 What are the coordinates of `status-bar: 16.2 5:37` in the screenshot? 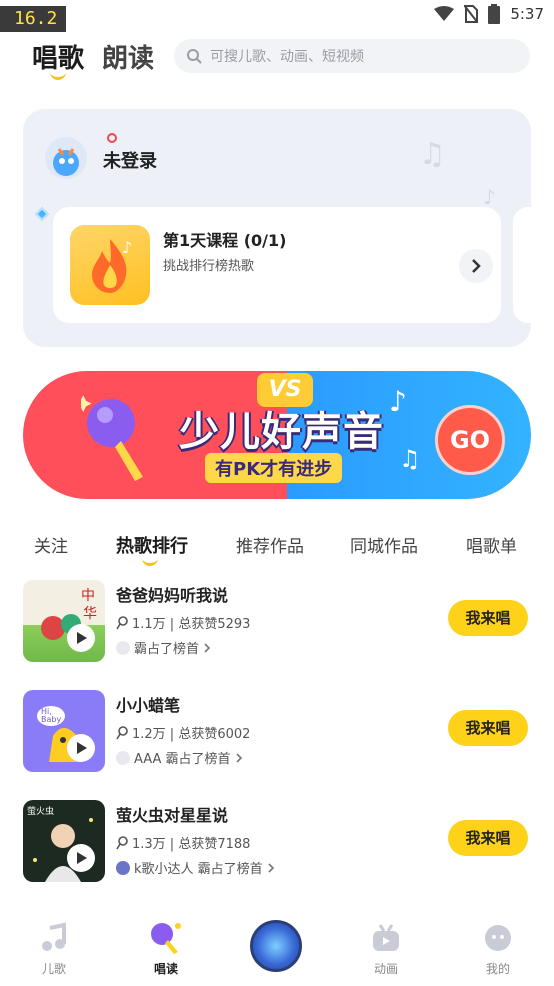 It's located at (277, 16).